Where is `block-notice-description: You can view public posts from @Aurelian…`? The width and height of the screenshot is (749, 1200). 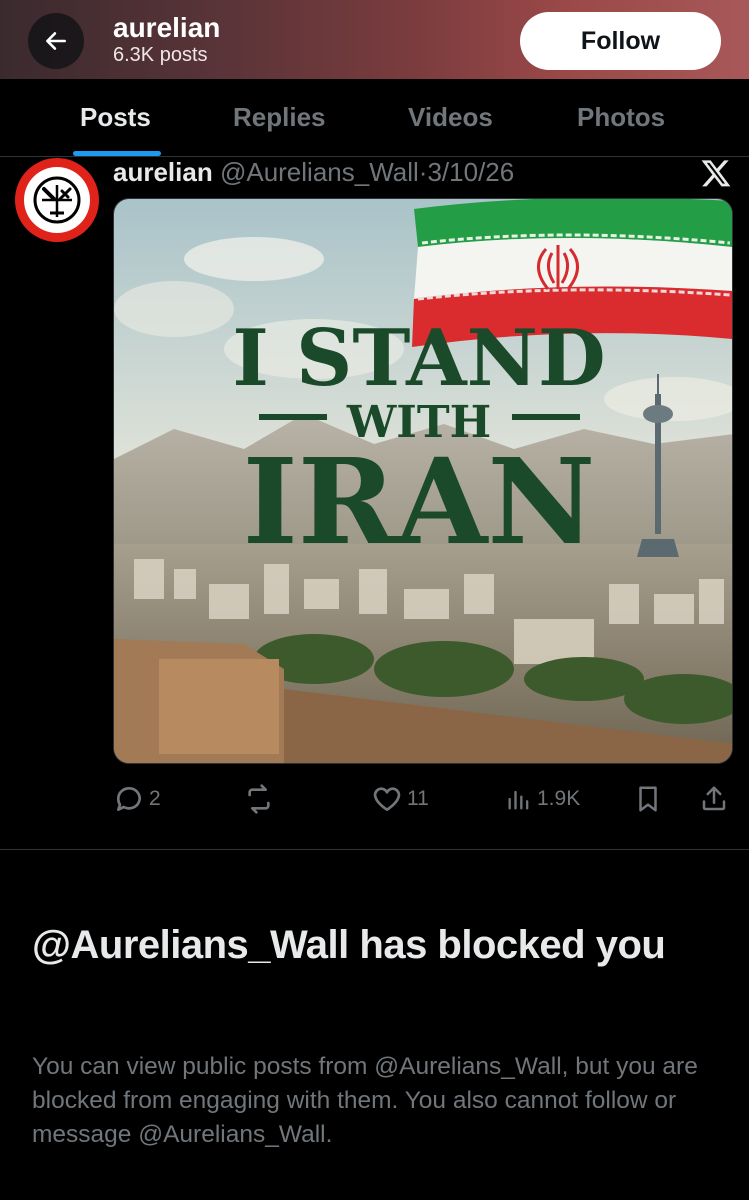
block-notice-description: You can view public posts from @Aurelian… is located at coordinates (365, 1100).